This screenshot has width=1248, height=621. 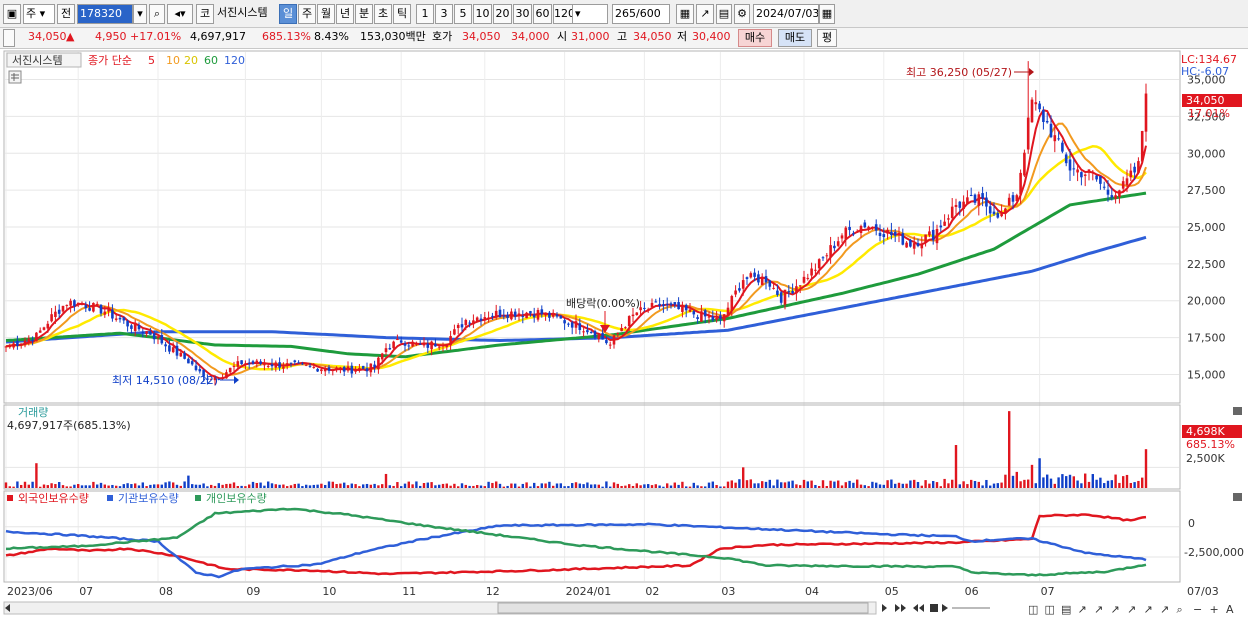 I want to click on interval-button-3: 10, so click(x=482, y=14).